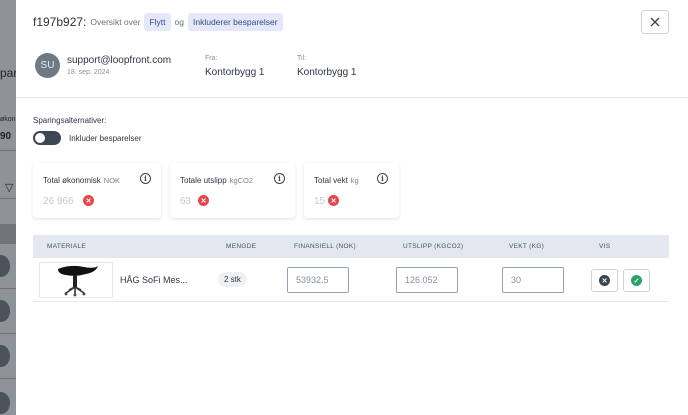 The image size is (688, 415). What do you see at coordinates (352, 97) in the screenshot?
I see `header-divider` at bounding box center [352, 97].